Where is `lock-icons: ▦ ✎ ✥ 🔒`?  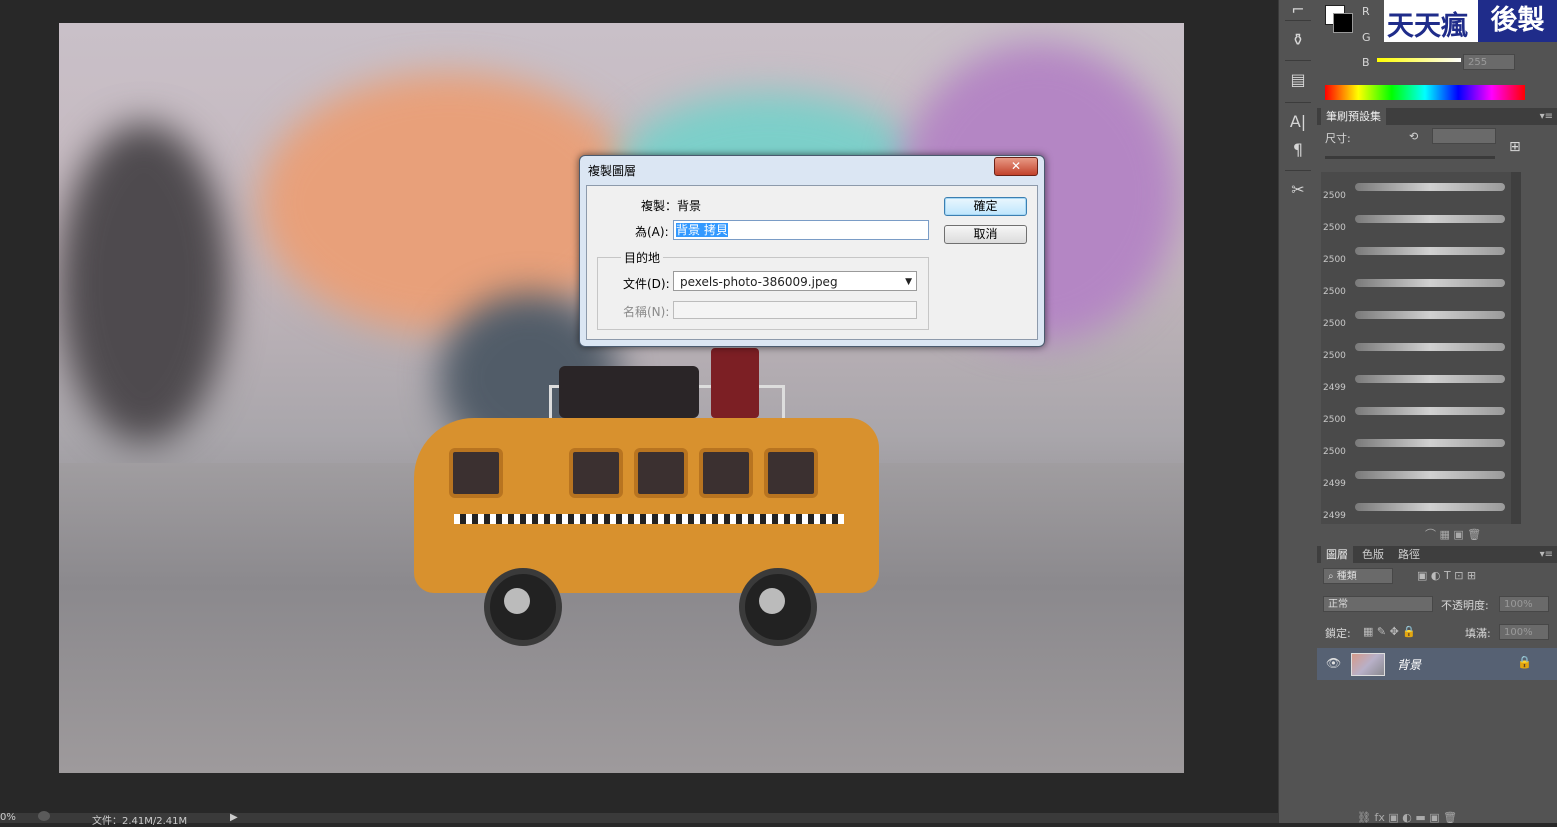 lock-icons: ▦ ✎ ✥ 🔒 is located at coordinates (1389, 631).